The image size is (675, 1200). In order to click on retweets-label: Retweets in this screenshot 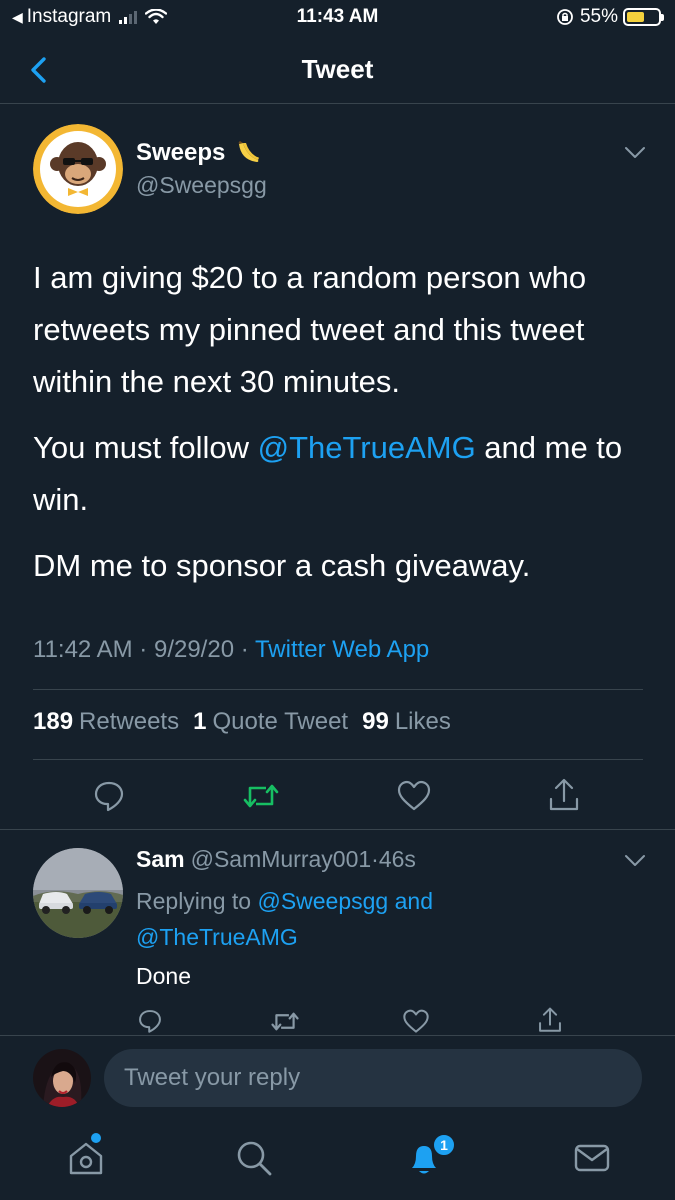, I will do `click(129, 721)`.